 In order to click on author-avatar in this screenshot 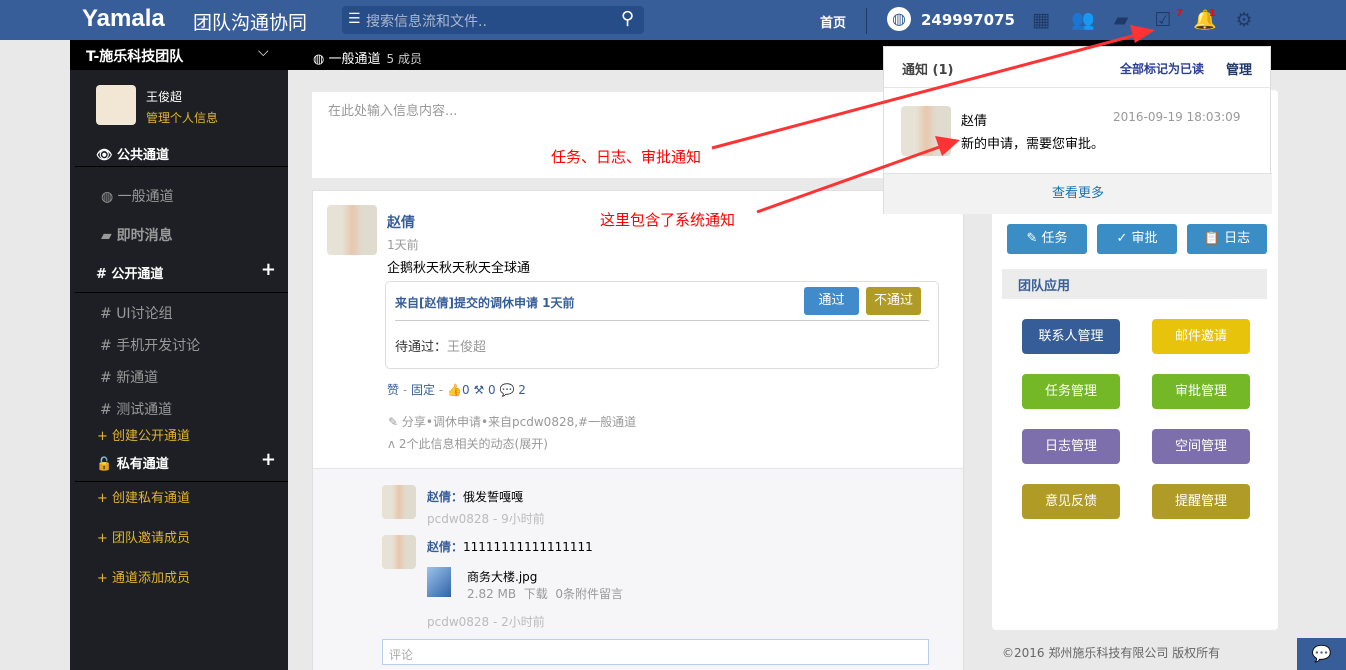, I will do `click(352, 230)`.